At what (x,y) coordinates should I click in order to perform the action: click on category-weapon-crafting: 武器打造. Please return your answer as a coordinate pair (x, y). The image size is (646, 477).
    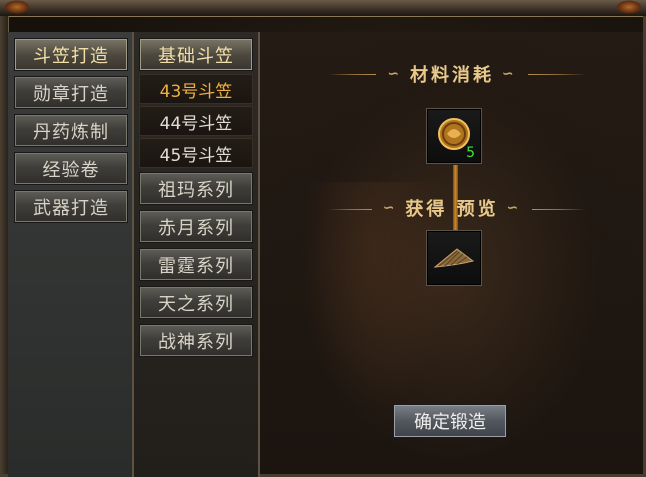
    Looking at the image, I should click on (71, 206).